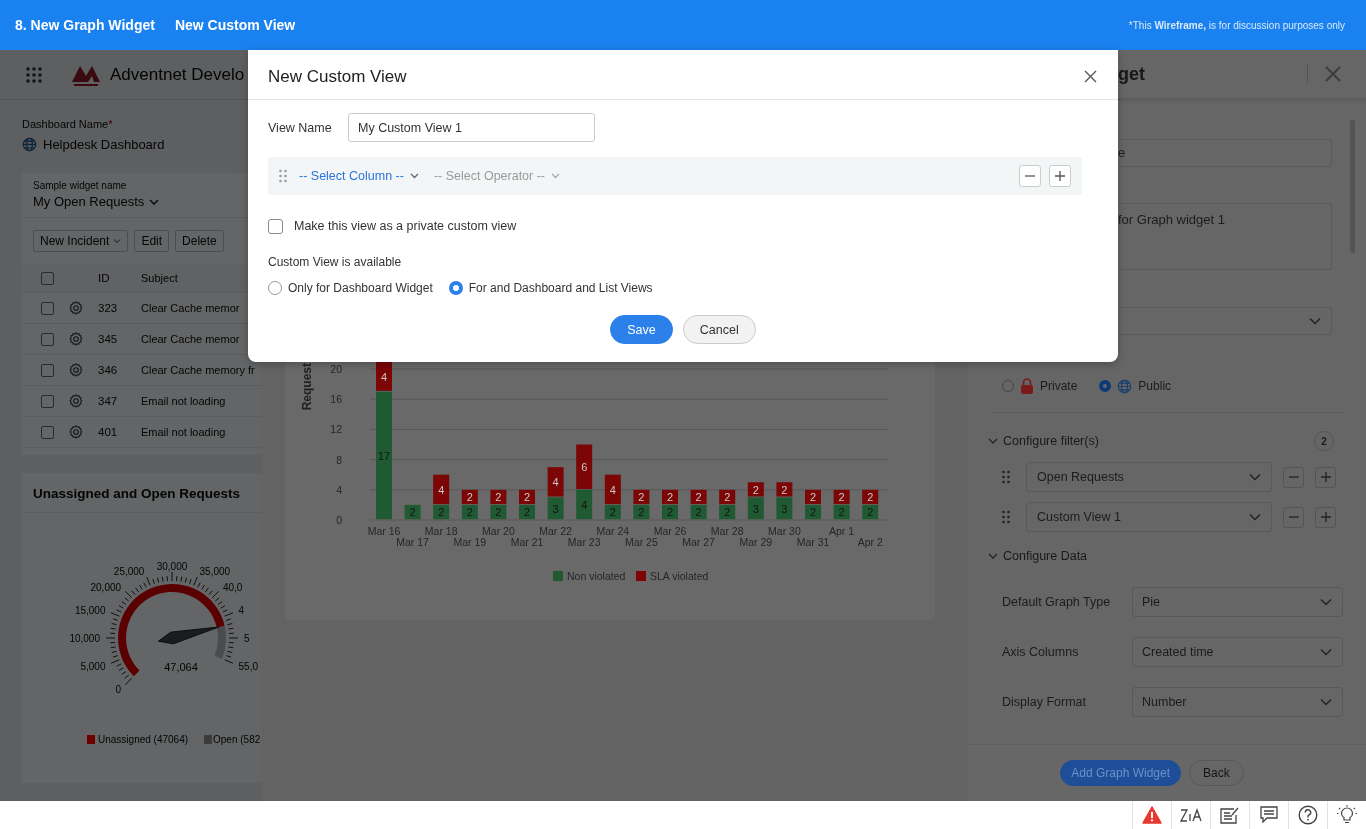 This screenshot has height=829, width=1366. What do you see at coordinates (1225, 153) in the screenshot?
I see `name-field: e` at bounding box center [1225, 153].